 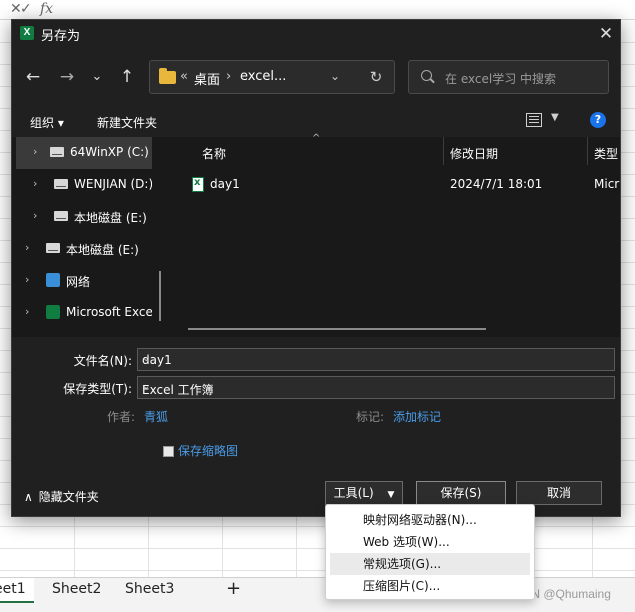 I want to click on filetype-select: Excel 工作簿 ⌄, so click(x=376, y=387).